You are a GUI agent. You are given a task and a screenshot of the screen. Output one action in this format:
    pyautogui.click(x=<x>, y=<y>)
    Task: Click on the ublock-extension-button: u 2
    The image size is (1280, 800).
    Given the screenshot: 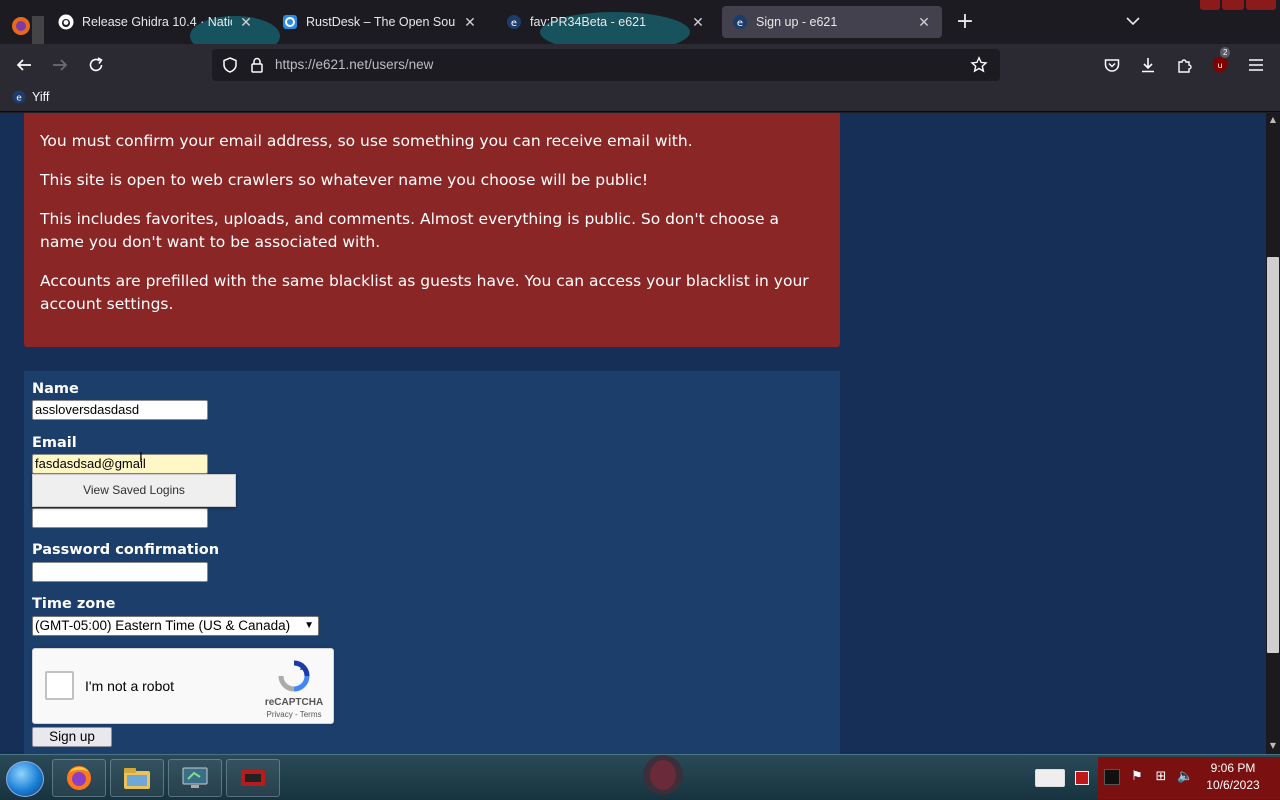 What is the action you would take?
    pyautogui.click(x=1220, y=62)
    